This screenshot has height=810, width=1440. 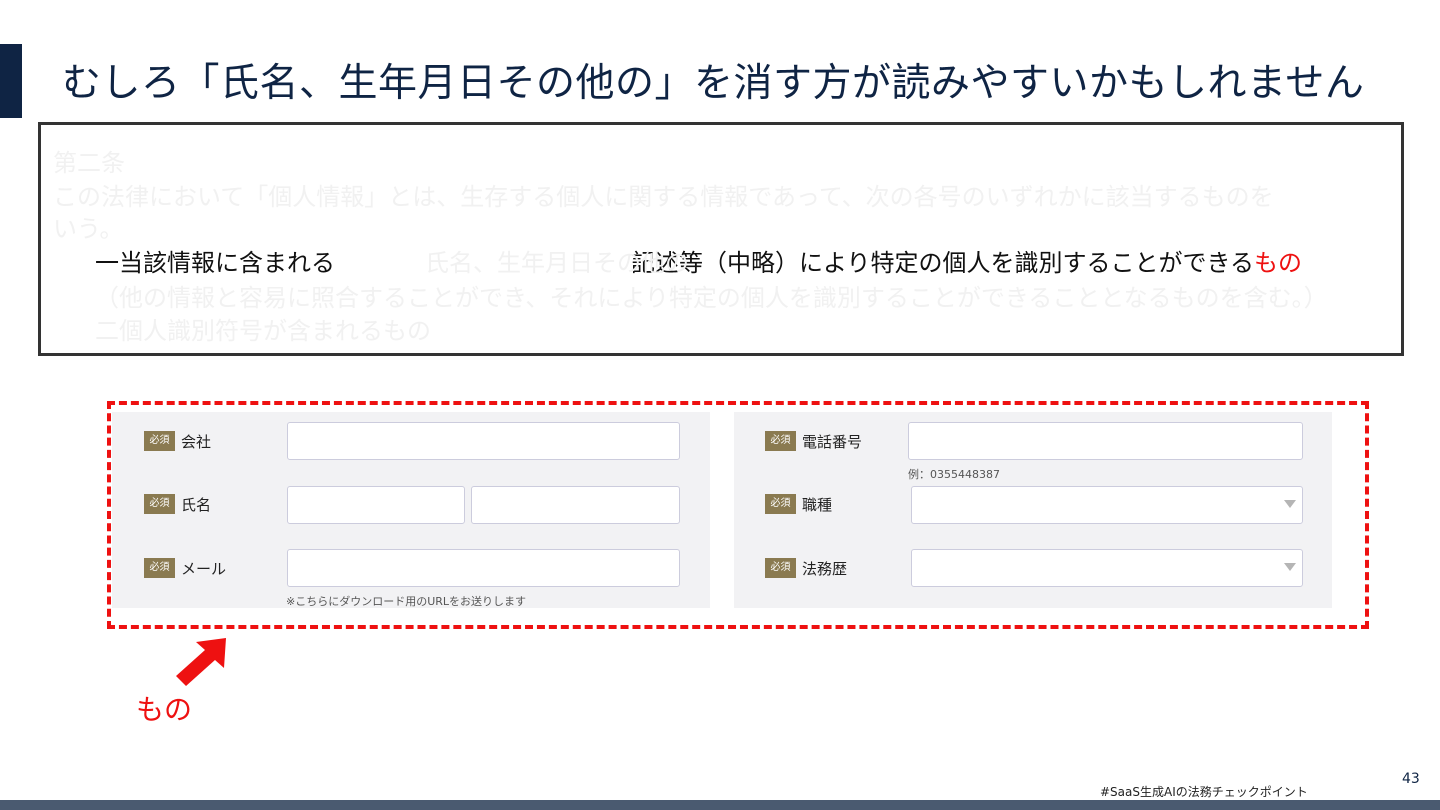 What do you see at coordinates (713, 83) in the screenshot?
I see `slide-title: むしろ「氏名、生年月日その他の」を消す方が読みやすいかもしれません` at bounding box center [713, 83].